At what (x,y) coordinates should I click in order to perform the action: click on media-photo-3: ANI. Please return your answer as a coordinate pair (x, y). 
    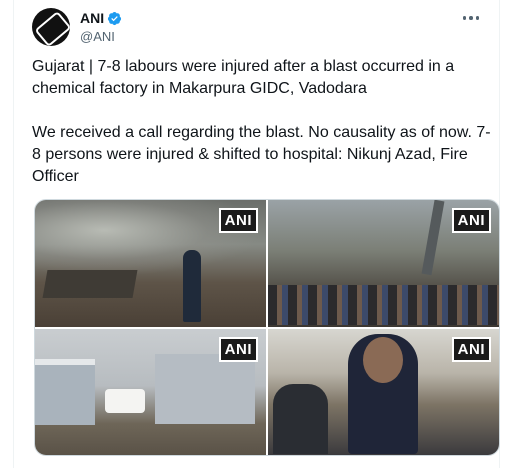
    Looking at the image, I should click on (150, 391).